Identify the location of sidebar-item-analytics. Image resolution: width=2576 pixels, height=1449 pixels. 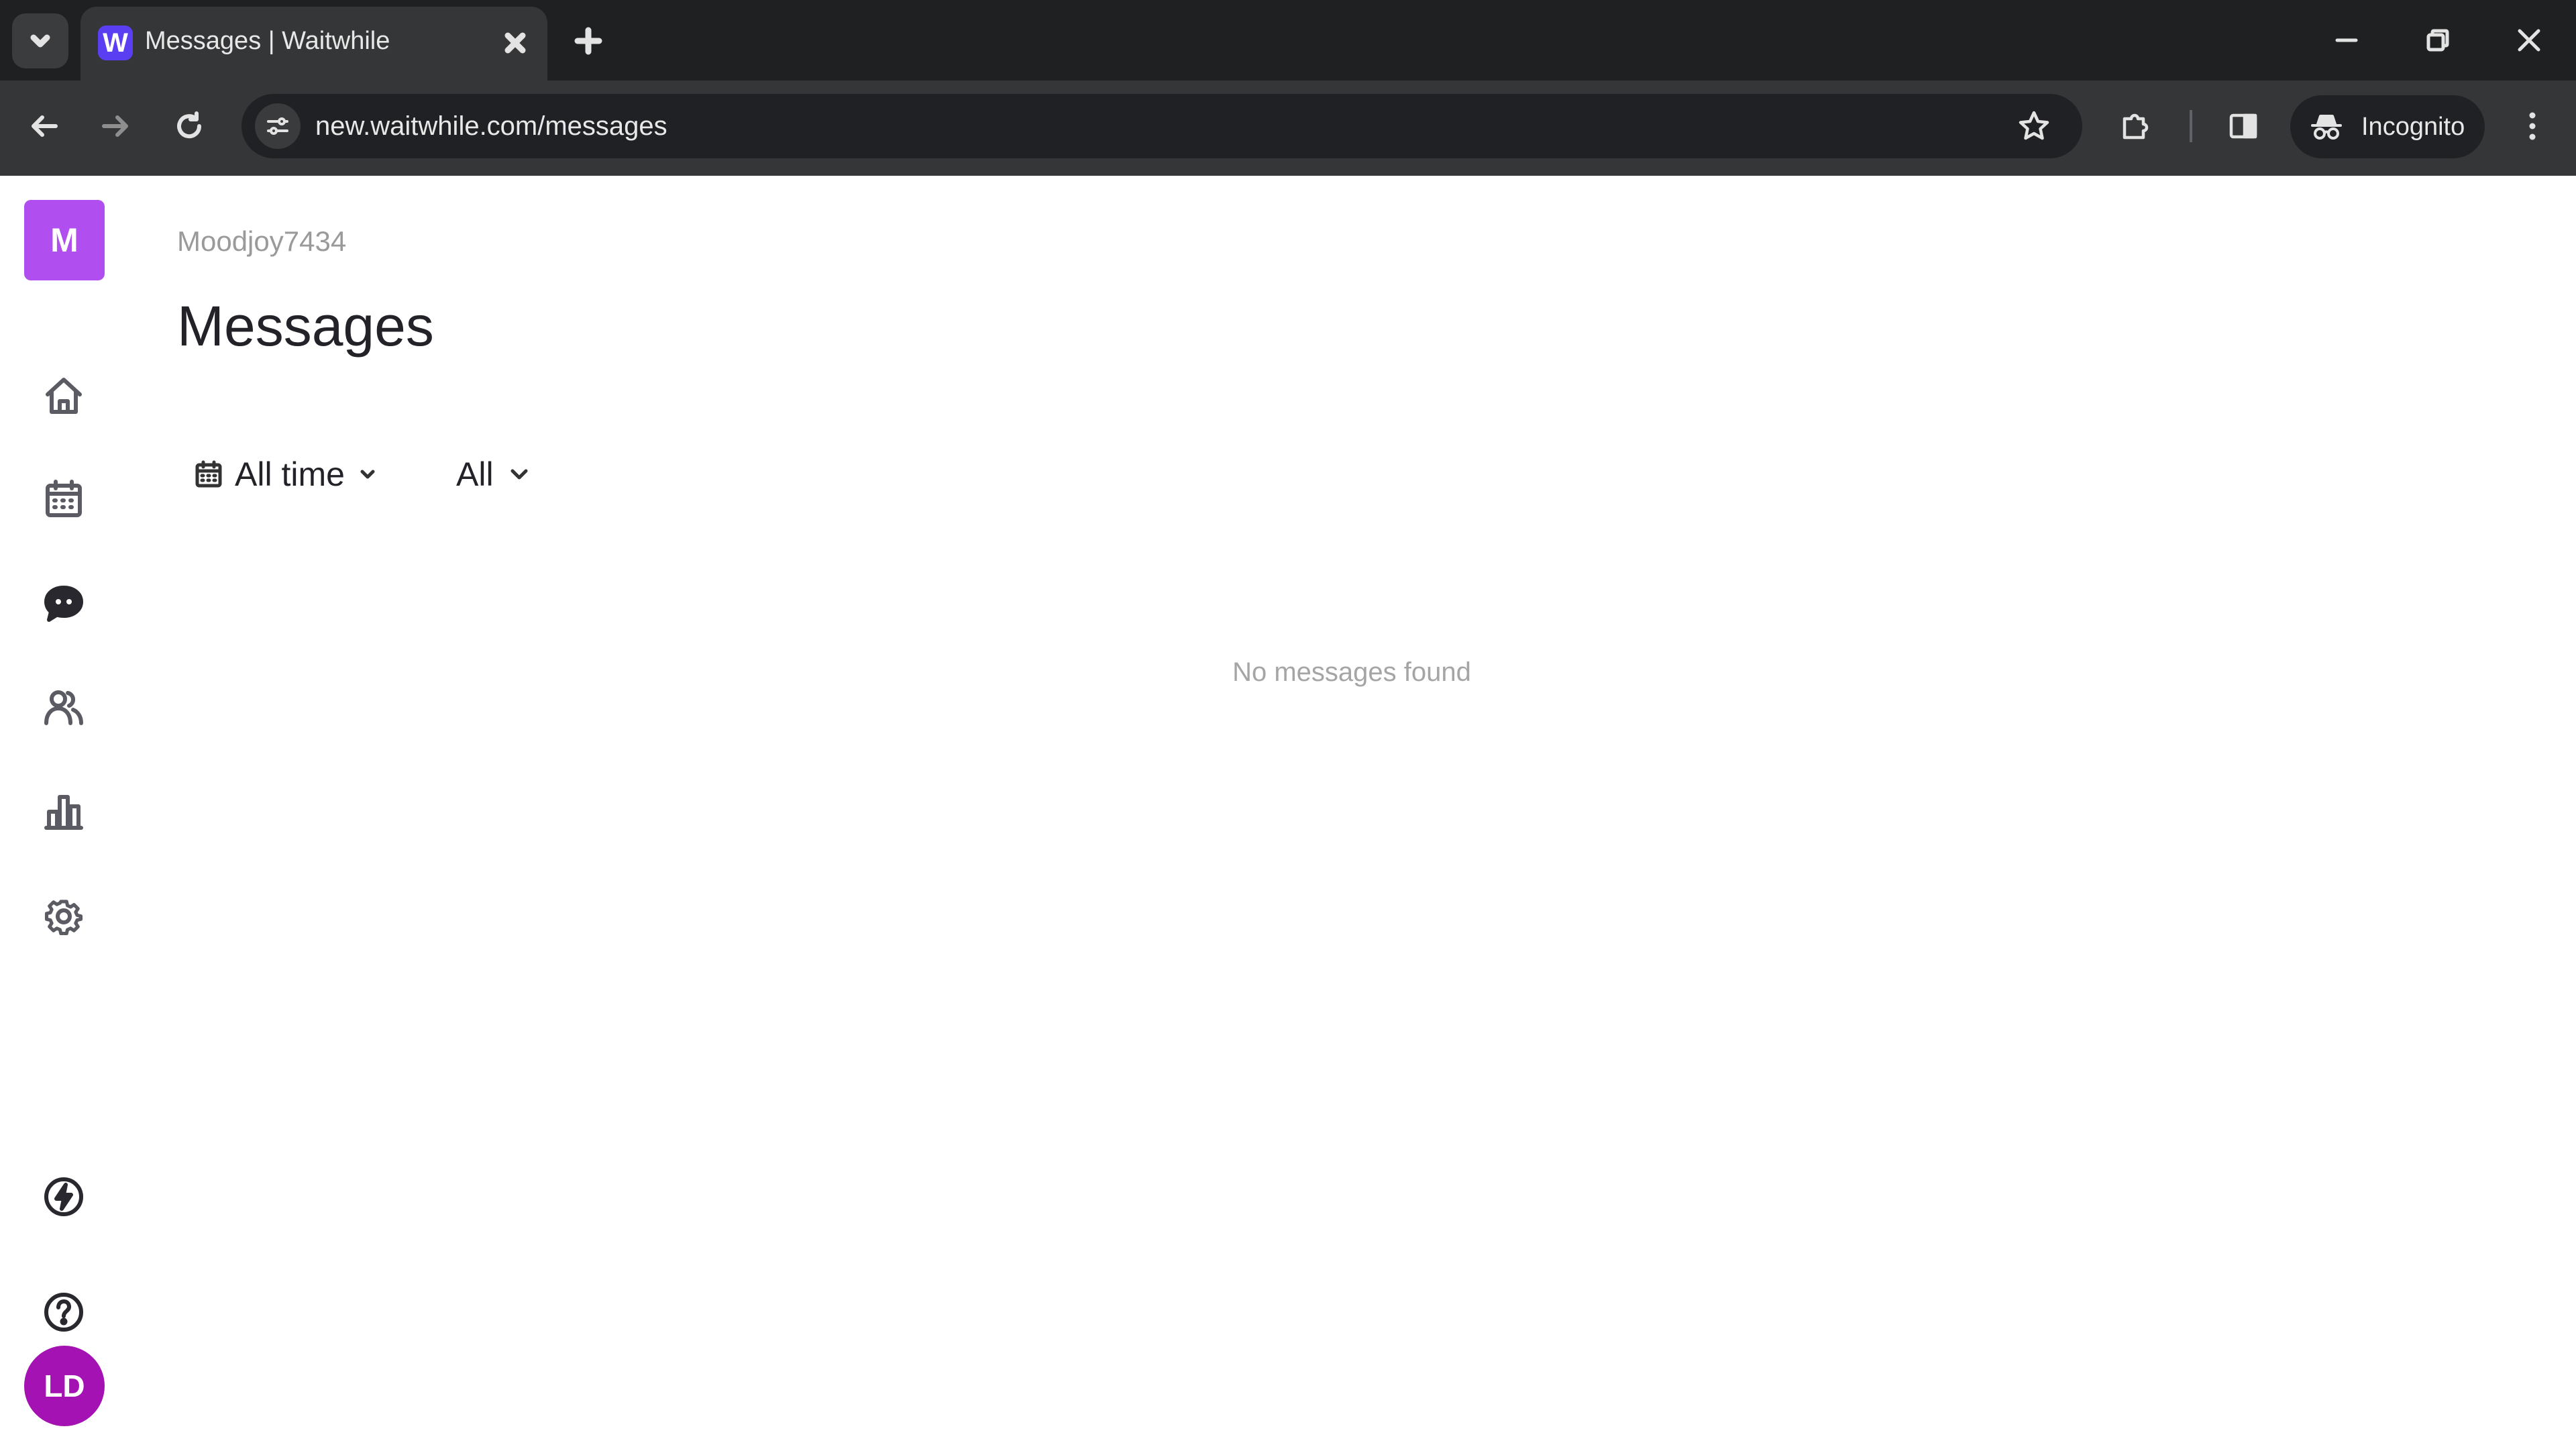
(63, 811).